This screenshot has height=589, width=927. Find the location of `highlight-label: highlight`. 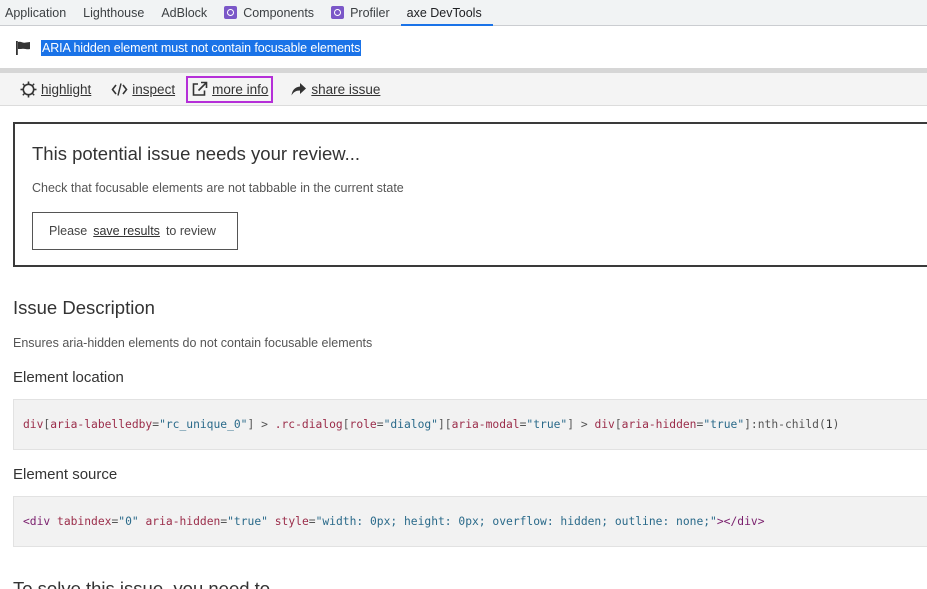

highlight-label: highlight is located at coordinates (66, 89).